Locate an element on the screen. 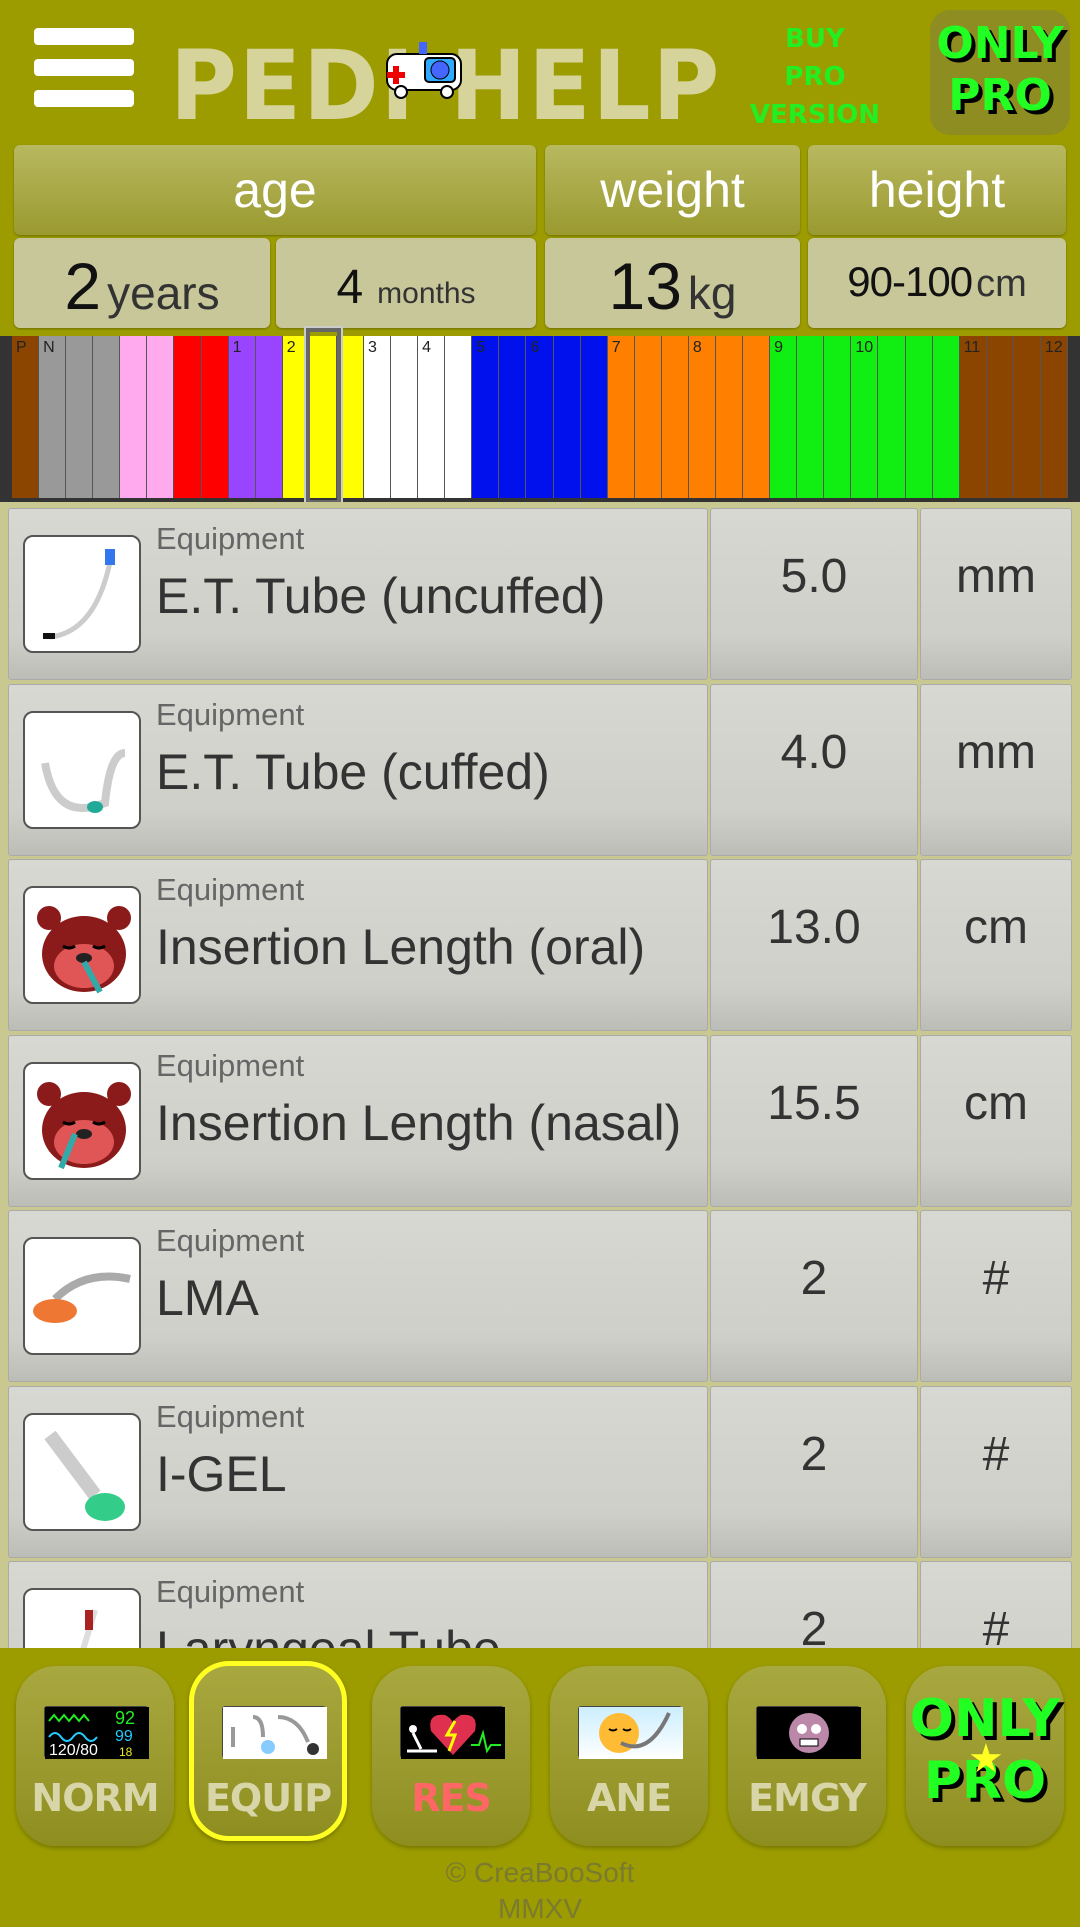 This screenshot has width=1080, height=1927. nav-emgy-button: EMGY is located at coordinates (807, 1756).